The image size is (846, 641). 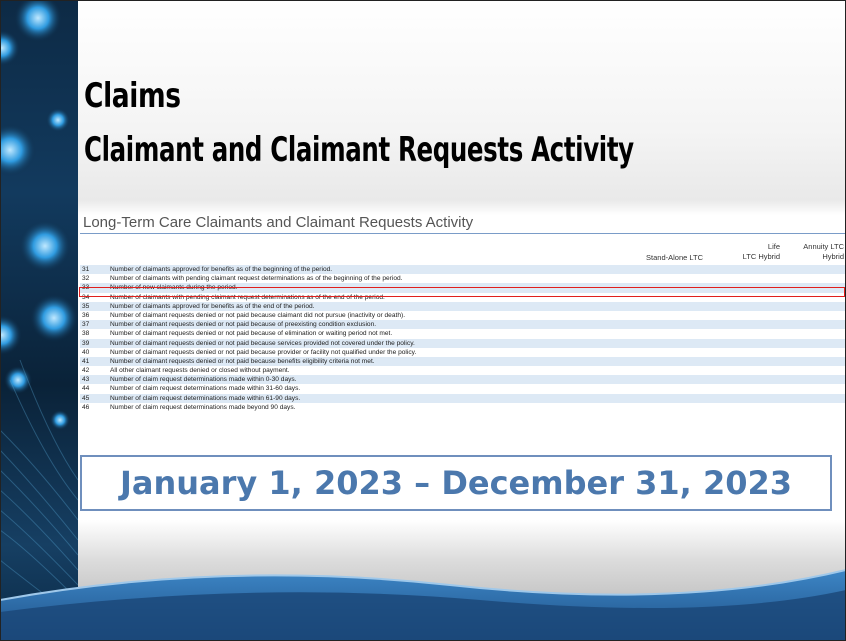 What do you see at coordinates (86, 407) in the screenshot?
I see `row-number: 46` at bounding box center [86, 407].